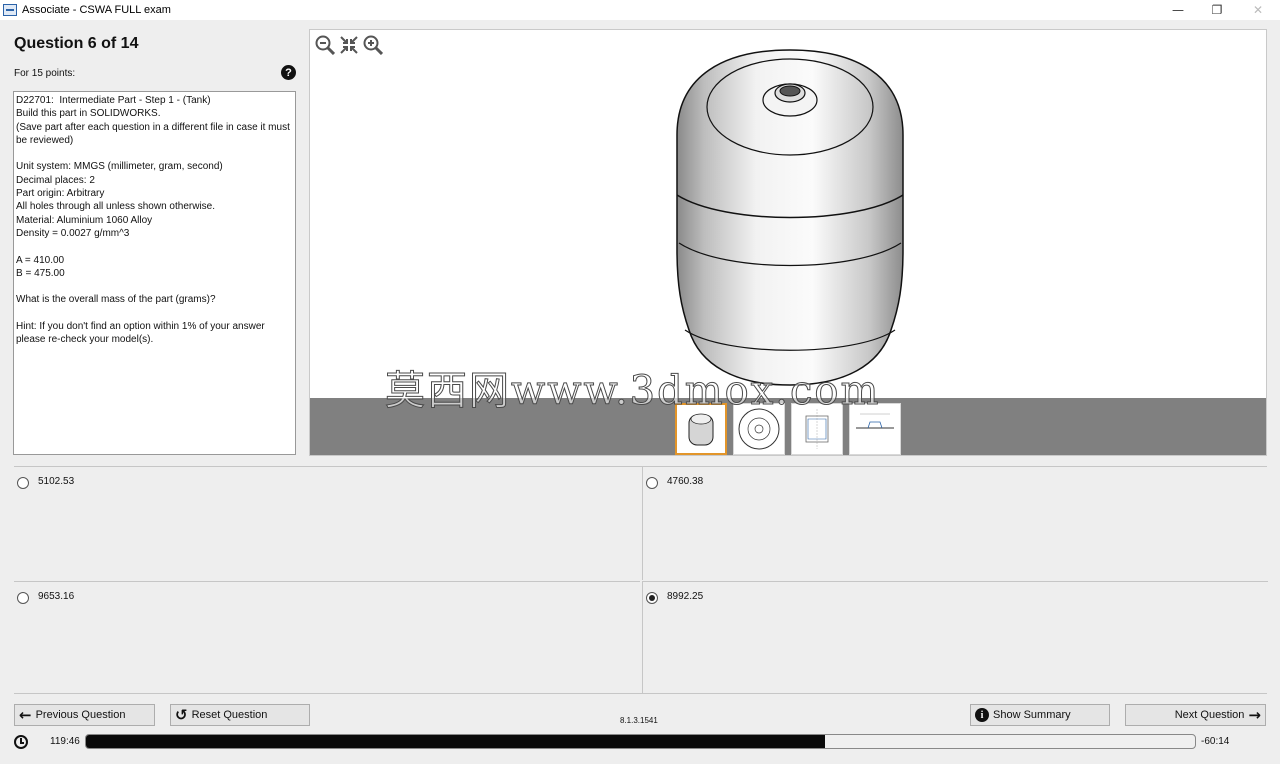 The image size is (1280, 764). I want to click on question-text-line: B = 475.00, so click(40, 273).